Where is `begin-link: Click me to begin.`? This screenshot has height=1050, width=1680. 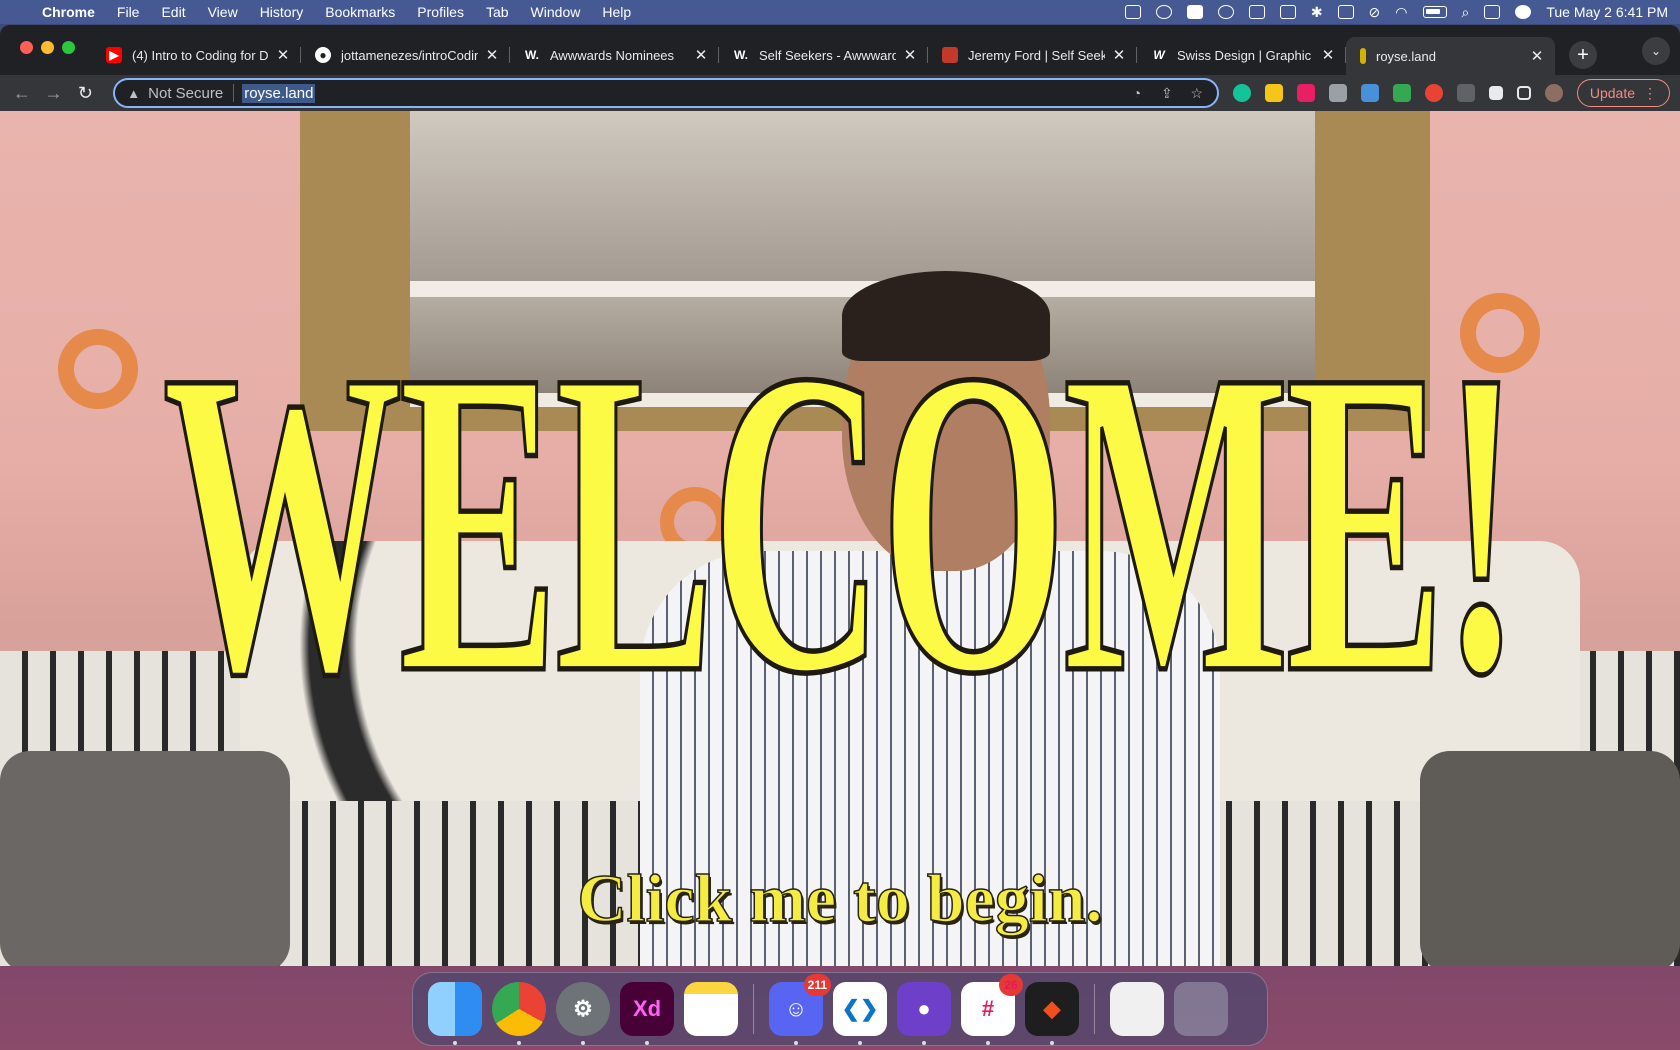
begin-link: Click me to begin. is located at coordinates (840, 898).